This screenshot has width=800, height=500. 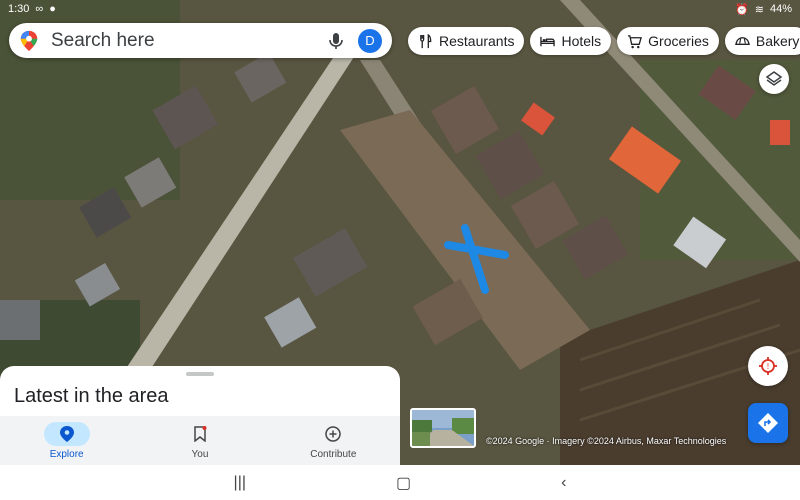 I want to click on search-bar: Search here D, so click(x=200, y=40).